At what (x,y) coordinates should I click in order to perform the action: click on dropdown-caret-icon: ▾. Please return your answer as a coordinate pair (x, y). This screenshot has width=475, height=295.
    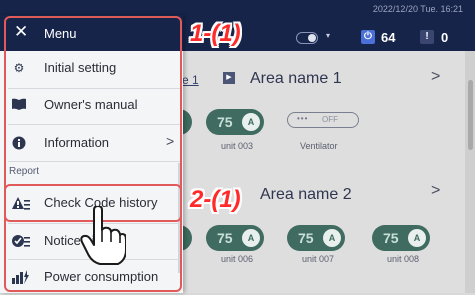
    Looking at the image, I should click on (328, 35).